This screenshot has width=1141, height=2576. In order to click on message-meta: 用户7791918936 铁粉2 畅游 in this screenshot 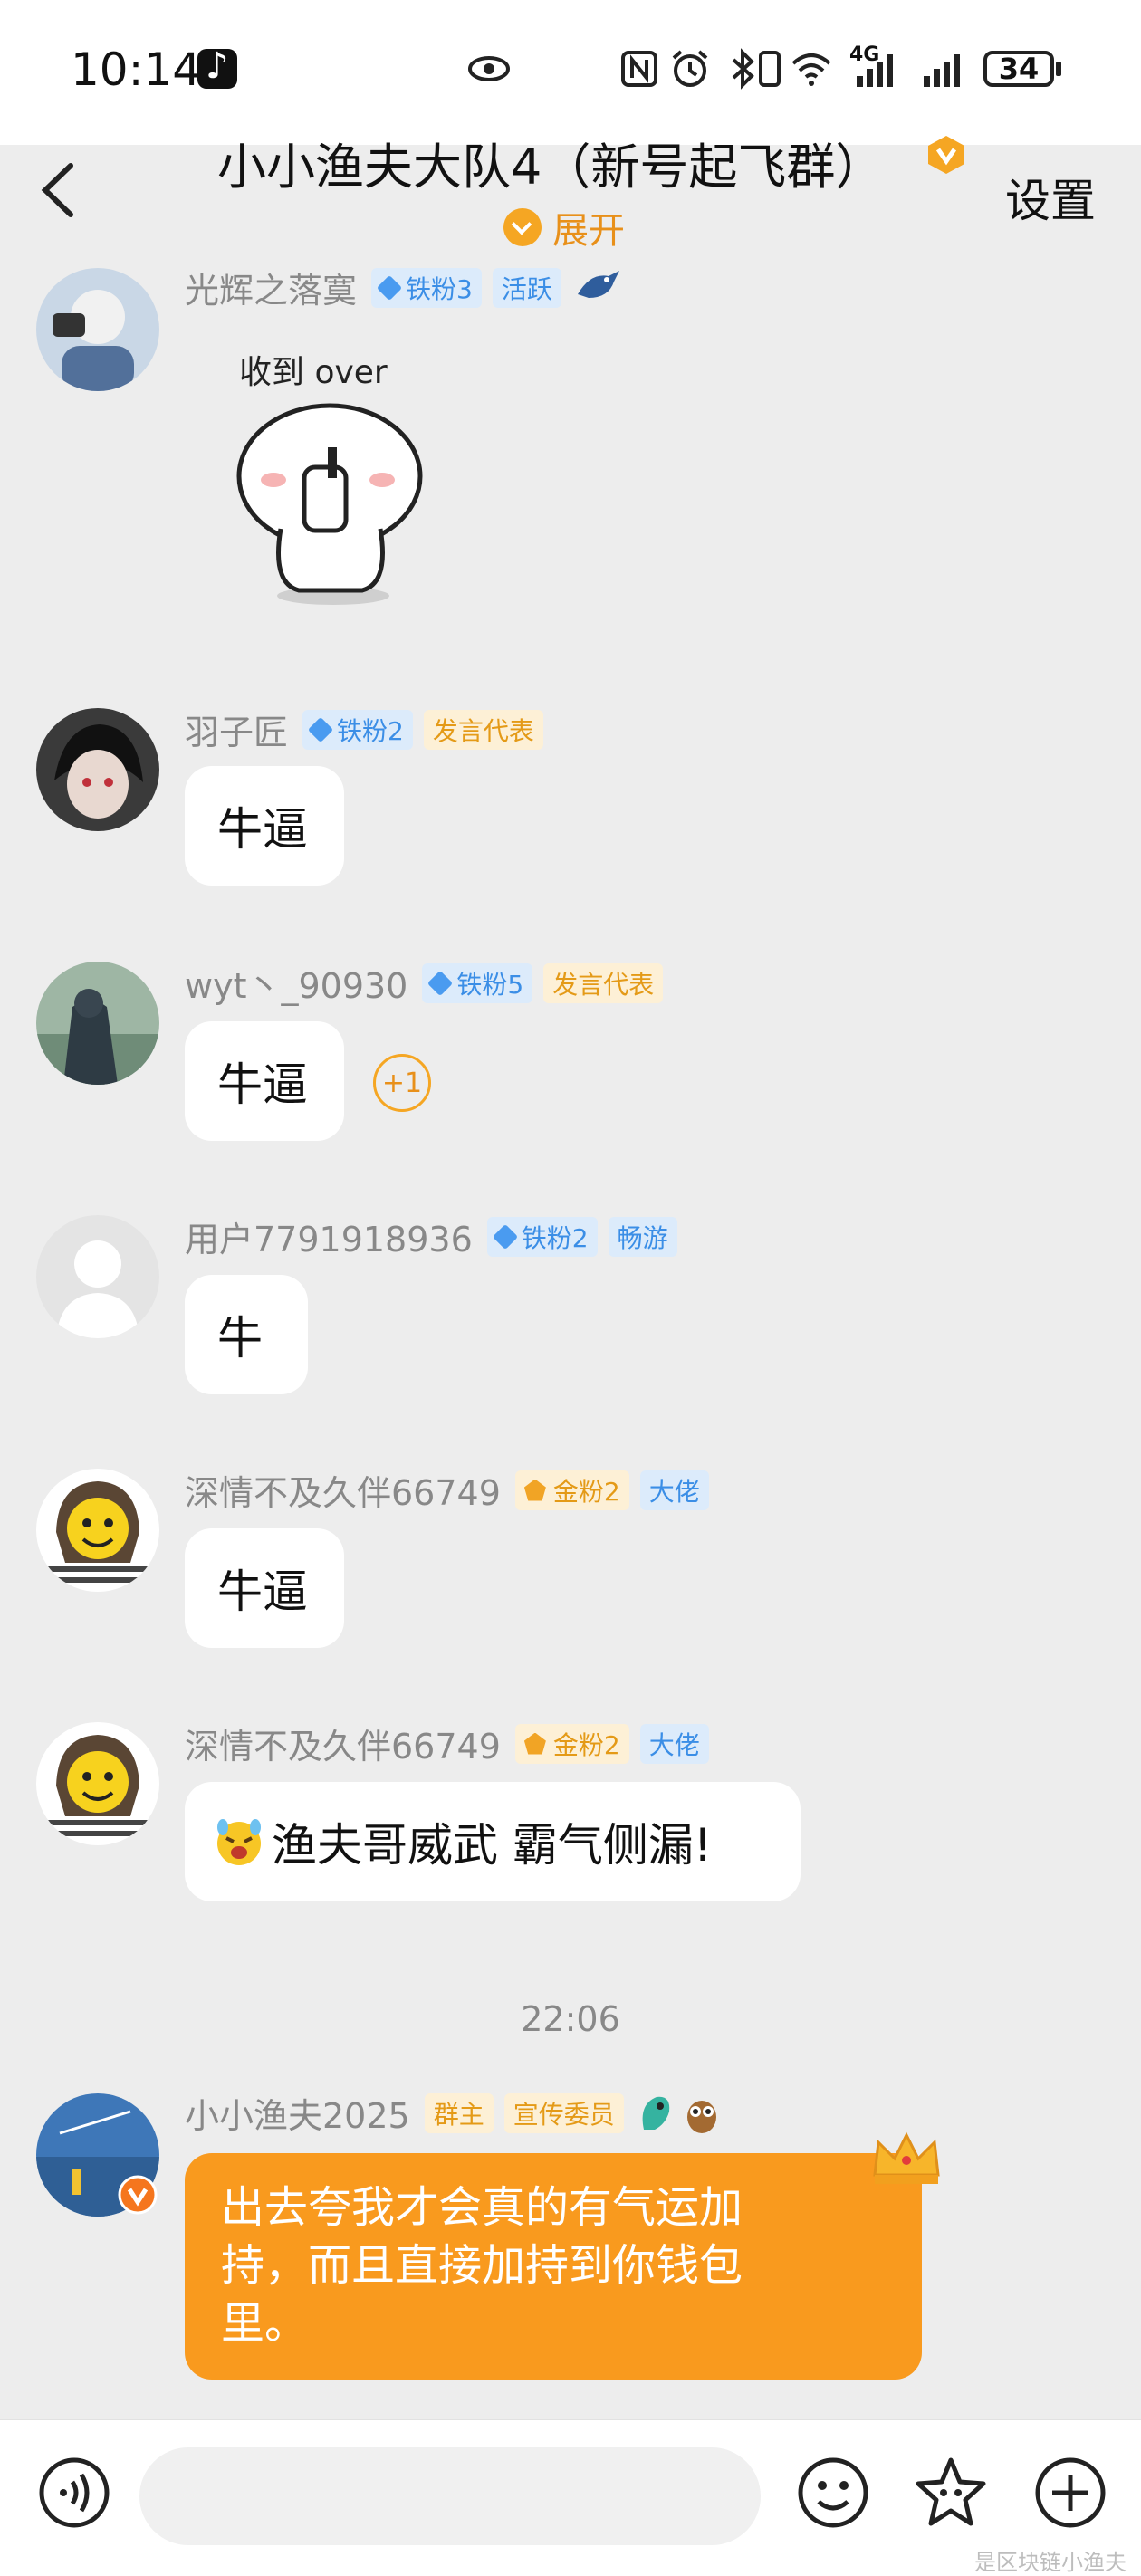, I will do `click(436, 1236)`.